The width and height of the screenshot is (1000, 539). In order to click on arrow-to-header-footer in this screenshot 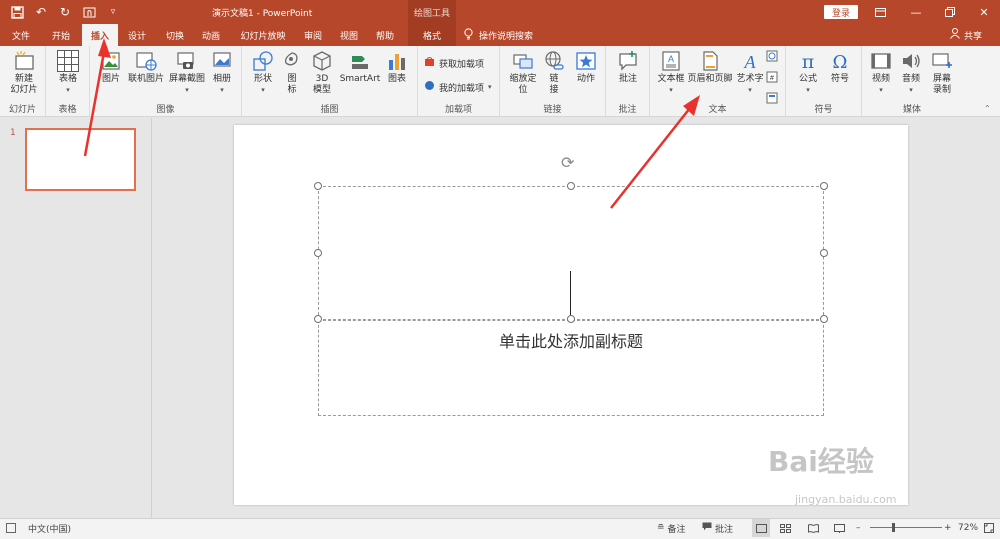, I will do `click(655, 152)`.